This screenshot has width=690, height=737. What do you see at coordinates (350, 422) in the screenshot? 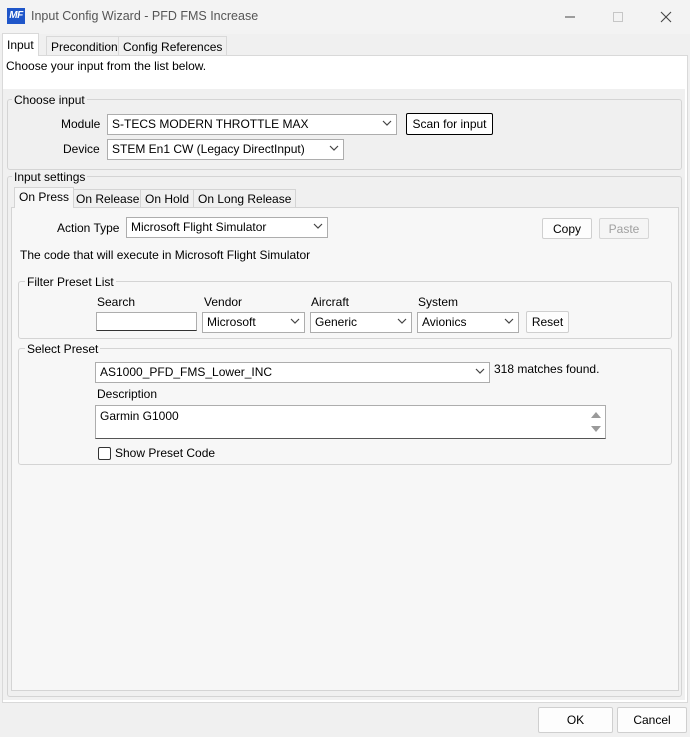
I see `description-textarea: Garmin G1000` at bounding box center [350, 422].